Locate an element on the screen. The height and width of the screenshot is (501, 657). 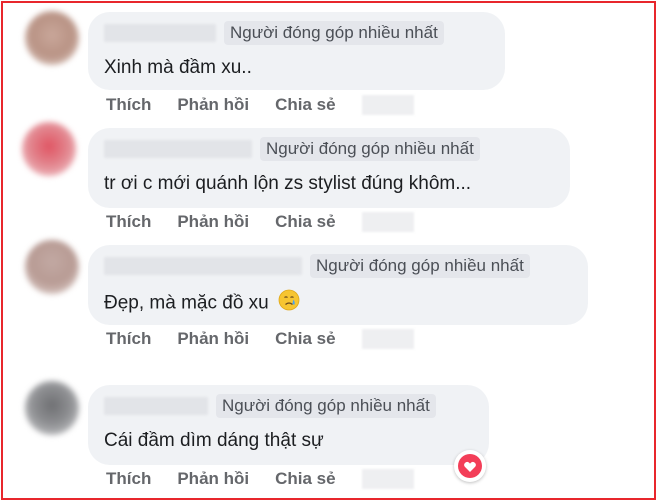
comment-text: Xinh mà đầm xu.. is located at coordinates (178, 67).